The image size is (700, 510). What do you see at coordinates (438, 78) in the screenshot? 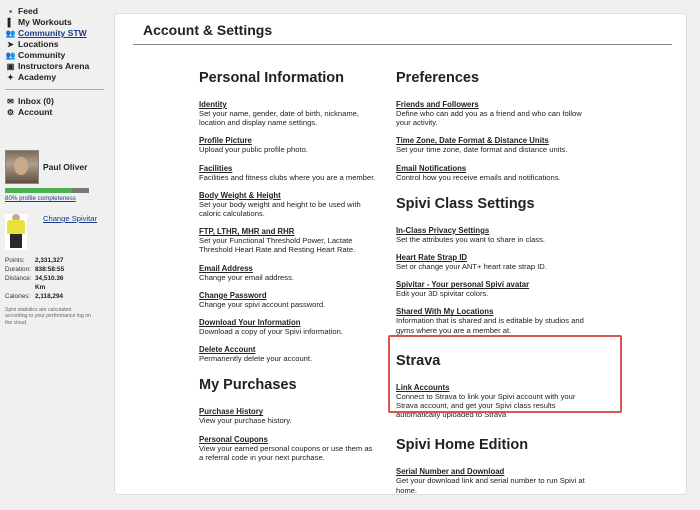
I see `section-heading: Preferences` at bounding box center [438, 78].